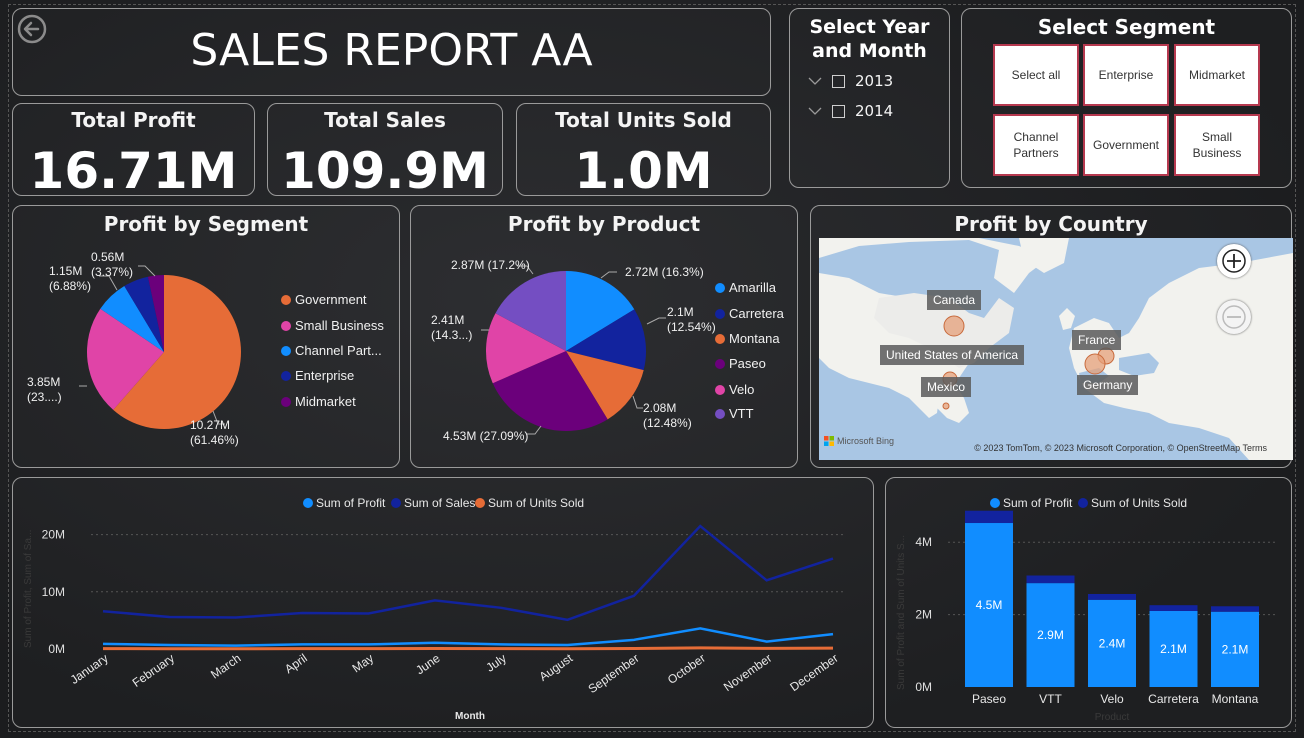  I want to click on kpi-total-profit: Total Profit 16.71M, so click(133, 151).